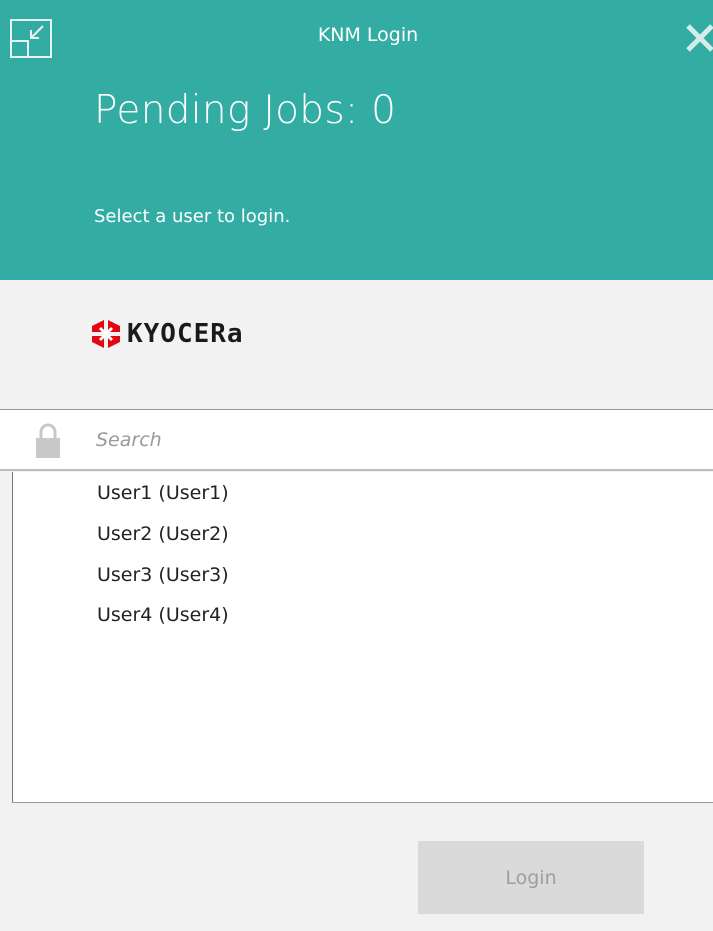  Describe the element at coordinates (245, 110) in the screenshot. I see `pending-jobs-label: Pending Jobs: 0` at that location.